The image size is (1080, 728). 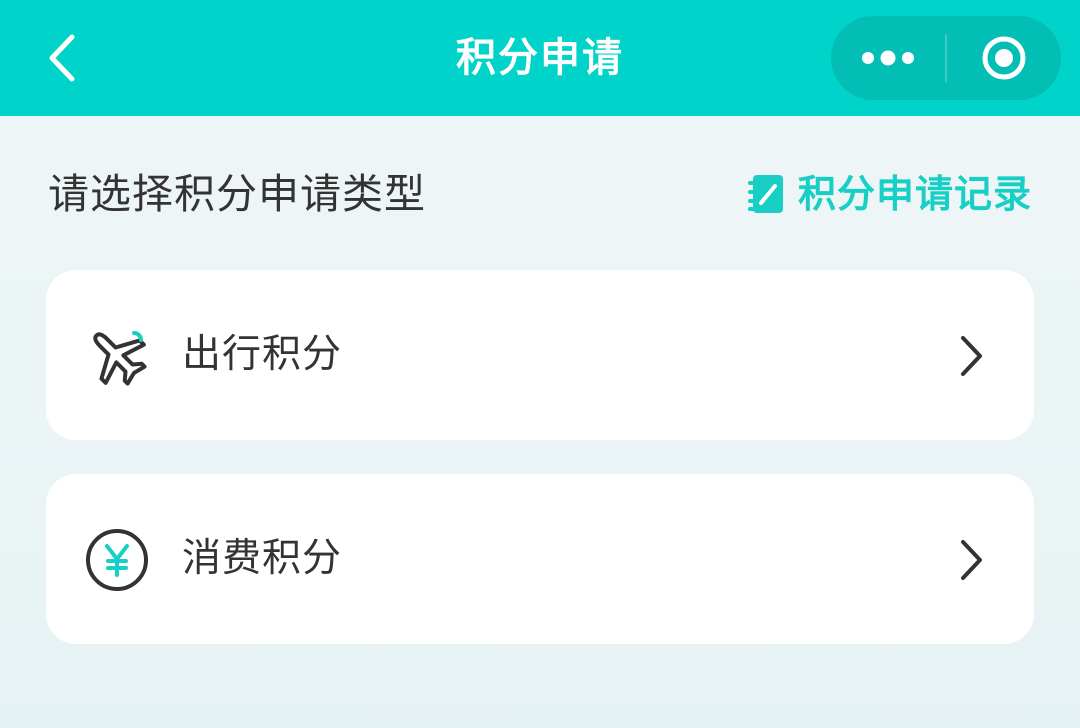 I want to click on travel-points-label: 出行积分, so click(x=262, y=354).